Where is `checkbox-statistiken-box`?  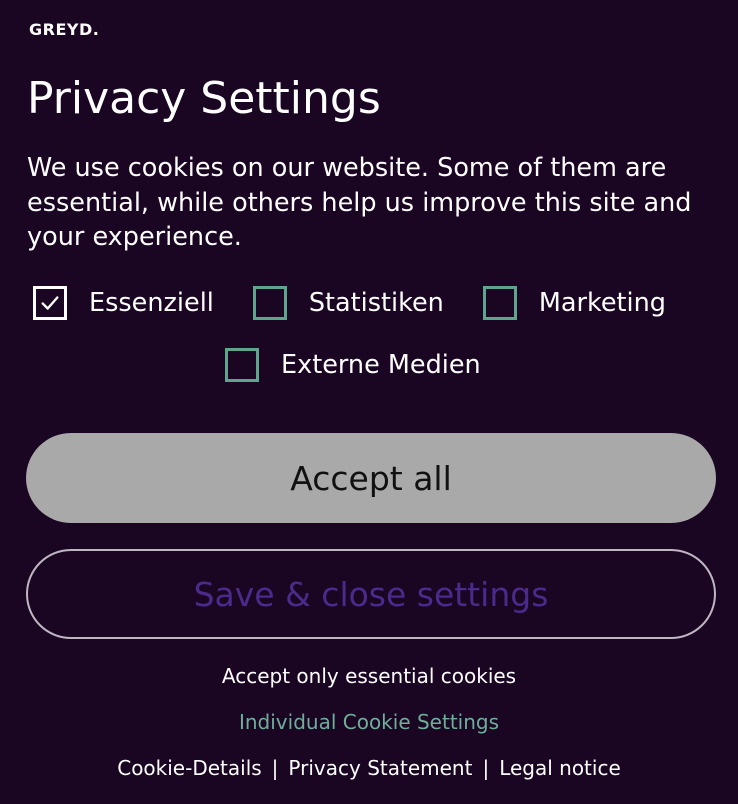 checkbox-statistiken-box is located at coordinates (269, 303).